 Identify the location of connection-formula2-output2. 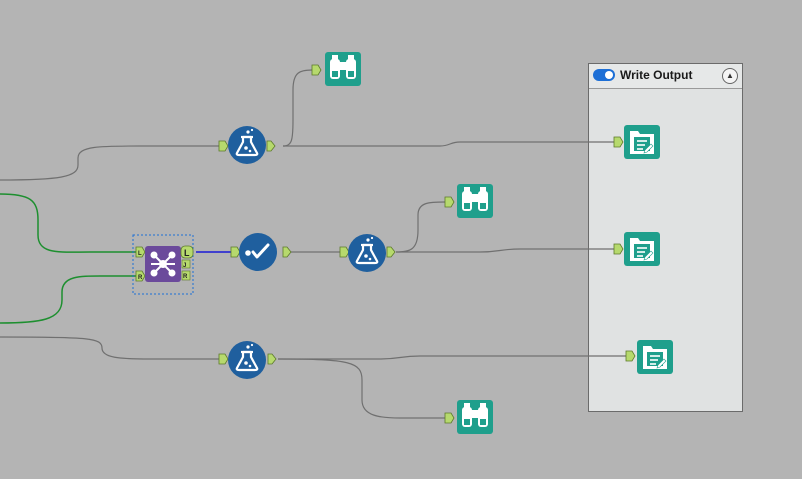
(505, 250).